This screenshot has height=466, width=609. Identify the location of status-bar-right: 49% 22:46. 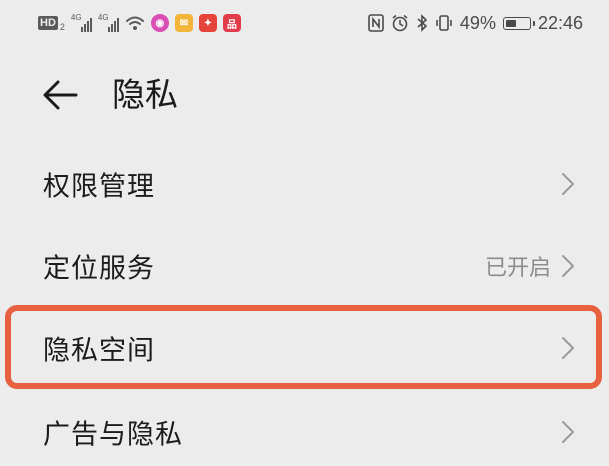
(475, 23).